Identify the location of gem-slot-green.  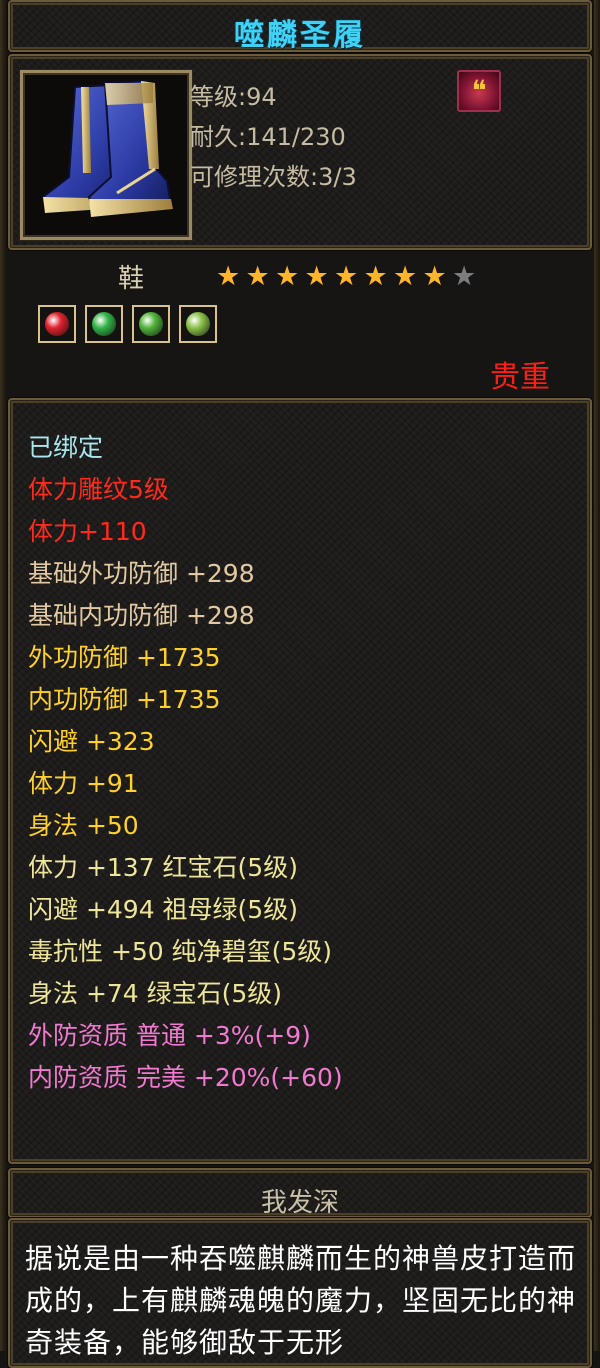
(198, 324).